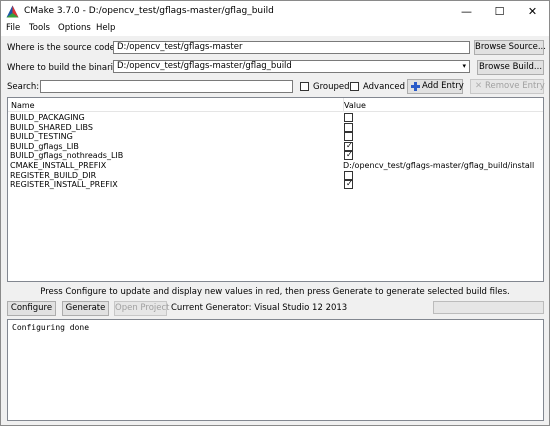 This screenshot has width=550, height=426. I want to click on table-row: BUILD_gflags_nothreads_LIB ✓, so click(275, 155).